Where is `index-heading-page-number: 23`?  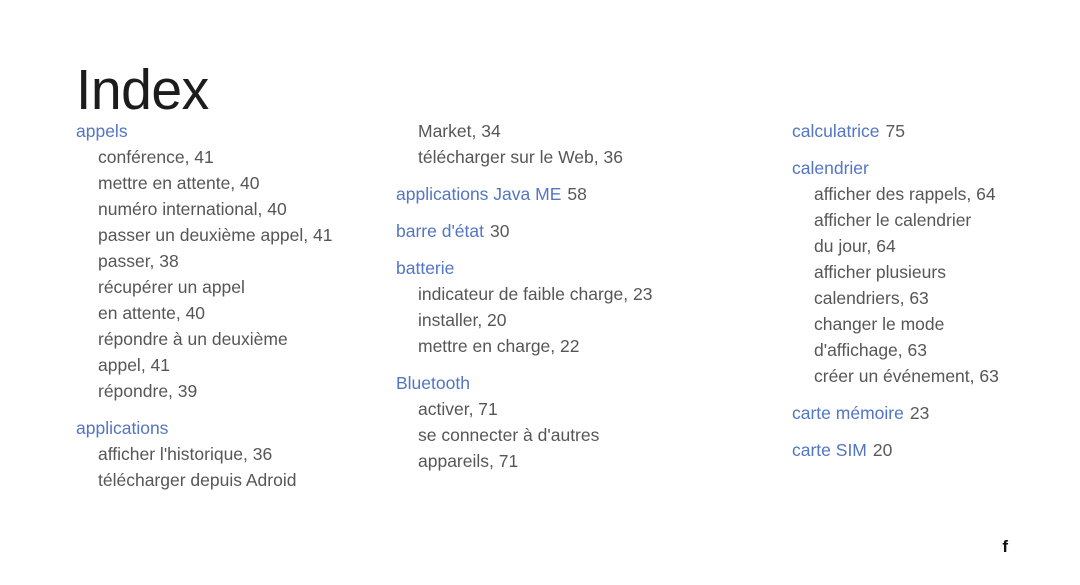 index-heading-page-number: 23 is located at coordinates (919, 413).